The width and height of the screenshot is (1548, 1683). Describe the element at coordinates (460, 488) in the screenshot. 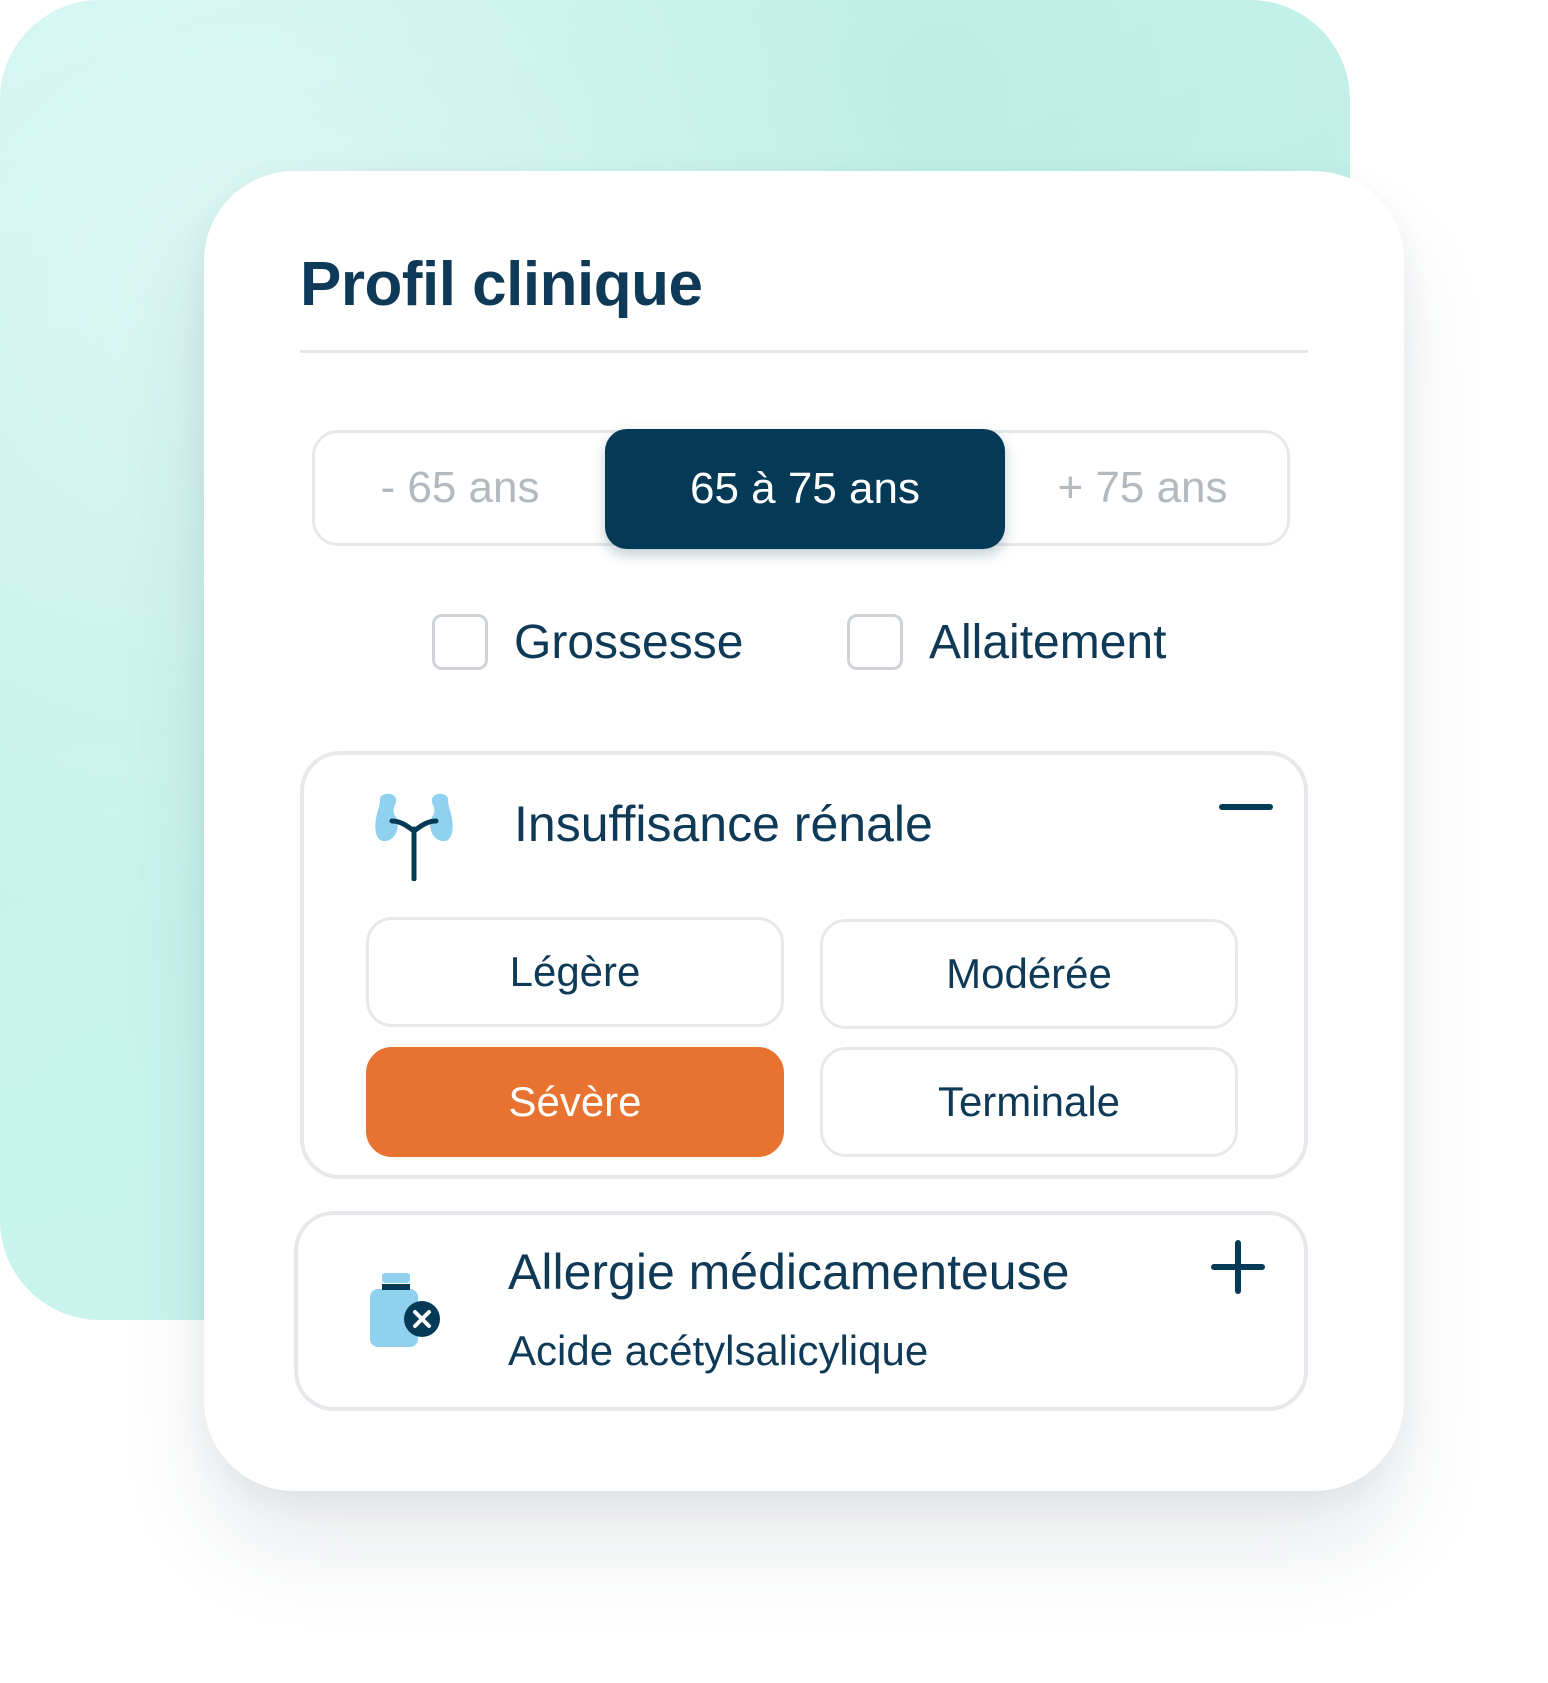

I see `age-option-under-65: - 65 ans` at that location.